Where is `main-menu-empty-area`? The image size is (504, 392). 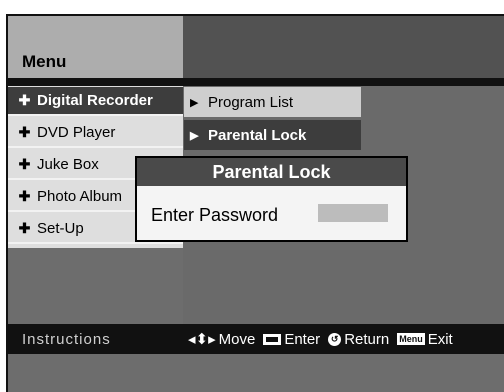
main-menu-empty-area is located at coordinates (95, 286).